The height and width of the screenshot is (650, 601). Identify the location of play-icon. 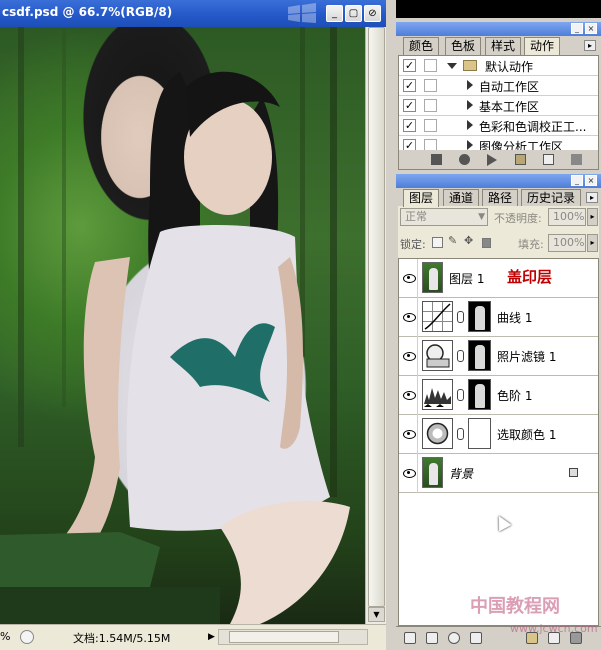
(492, 160).